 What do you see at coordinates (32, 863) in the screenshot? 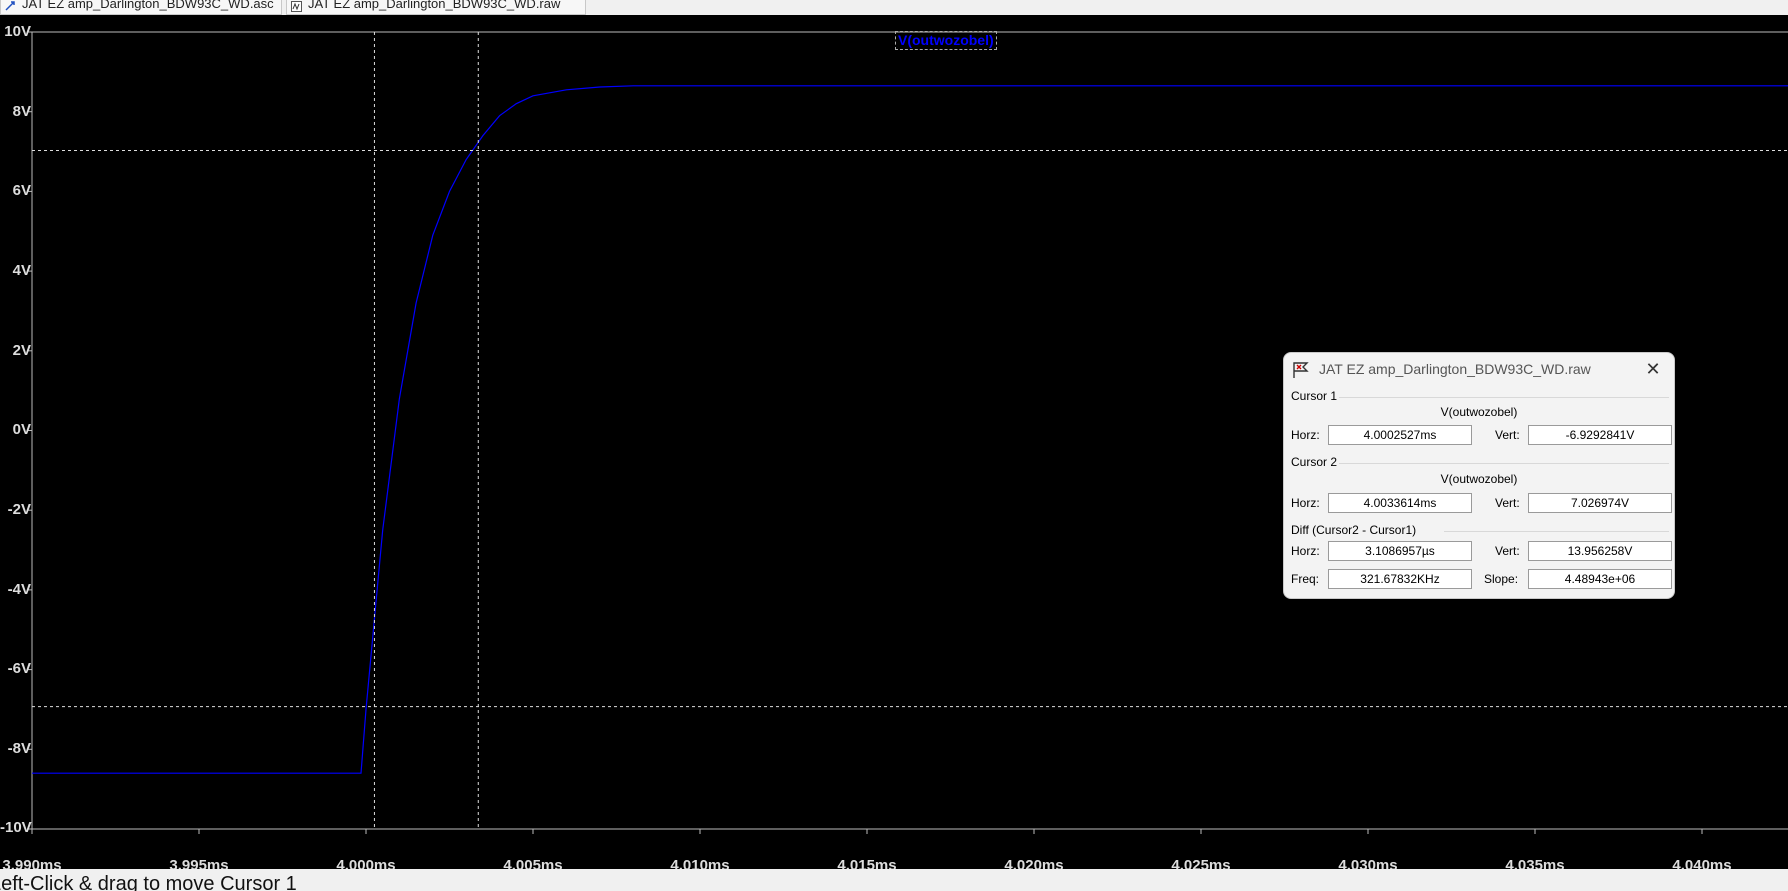
I see `x-tick-label: 3.990ms` at bounding box center [32, 863].